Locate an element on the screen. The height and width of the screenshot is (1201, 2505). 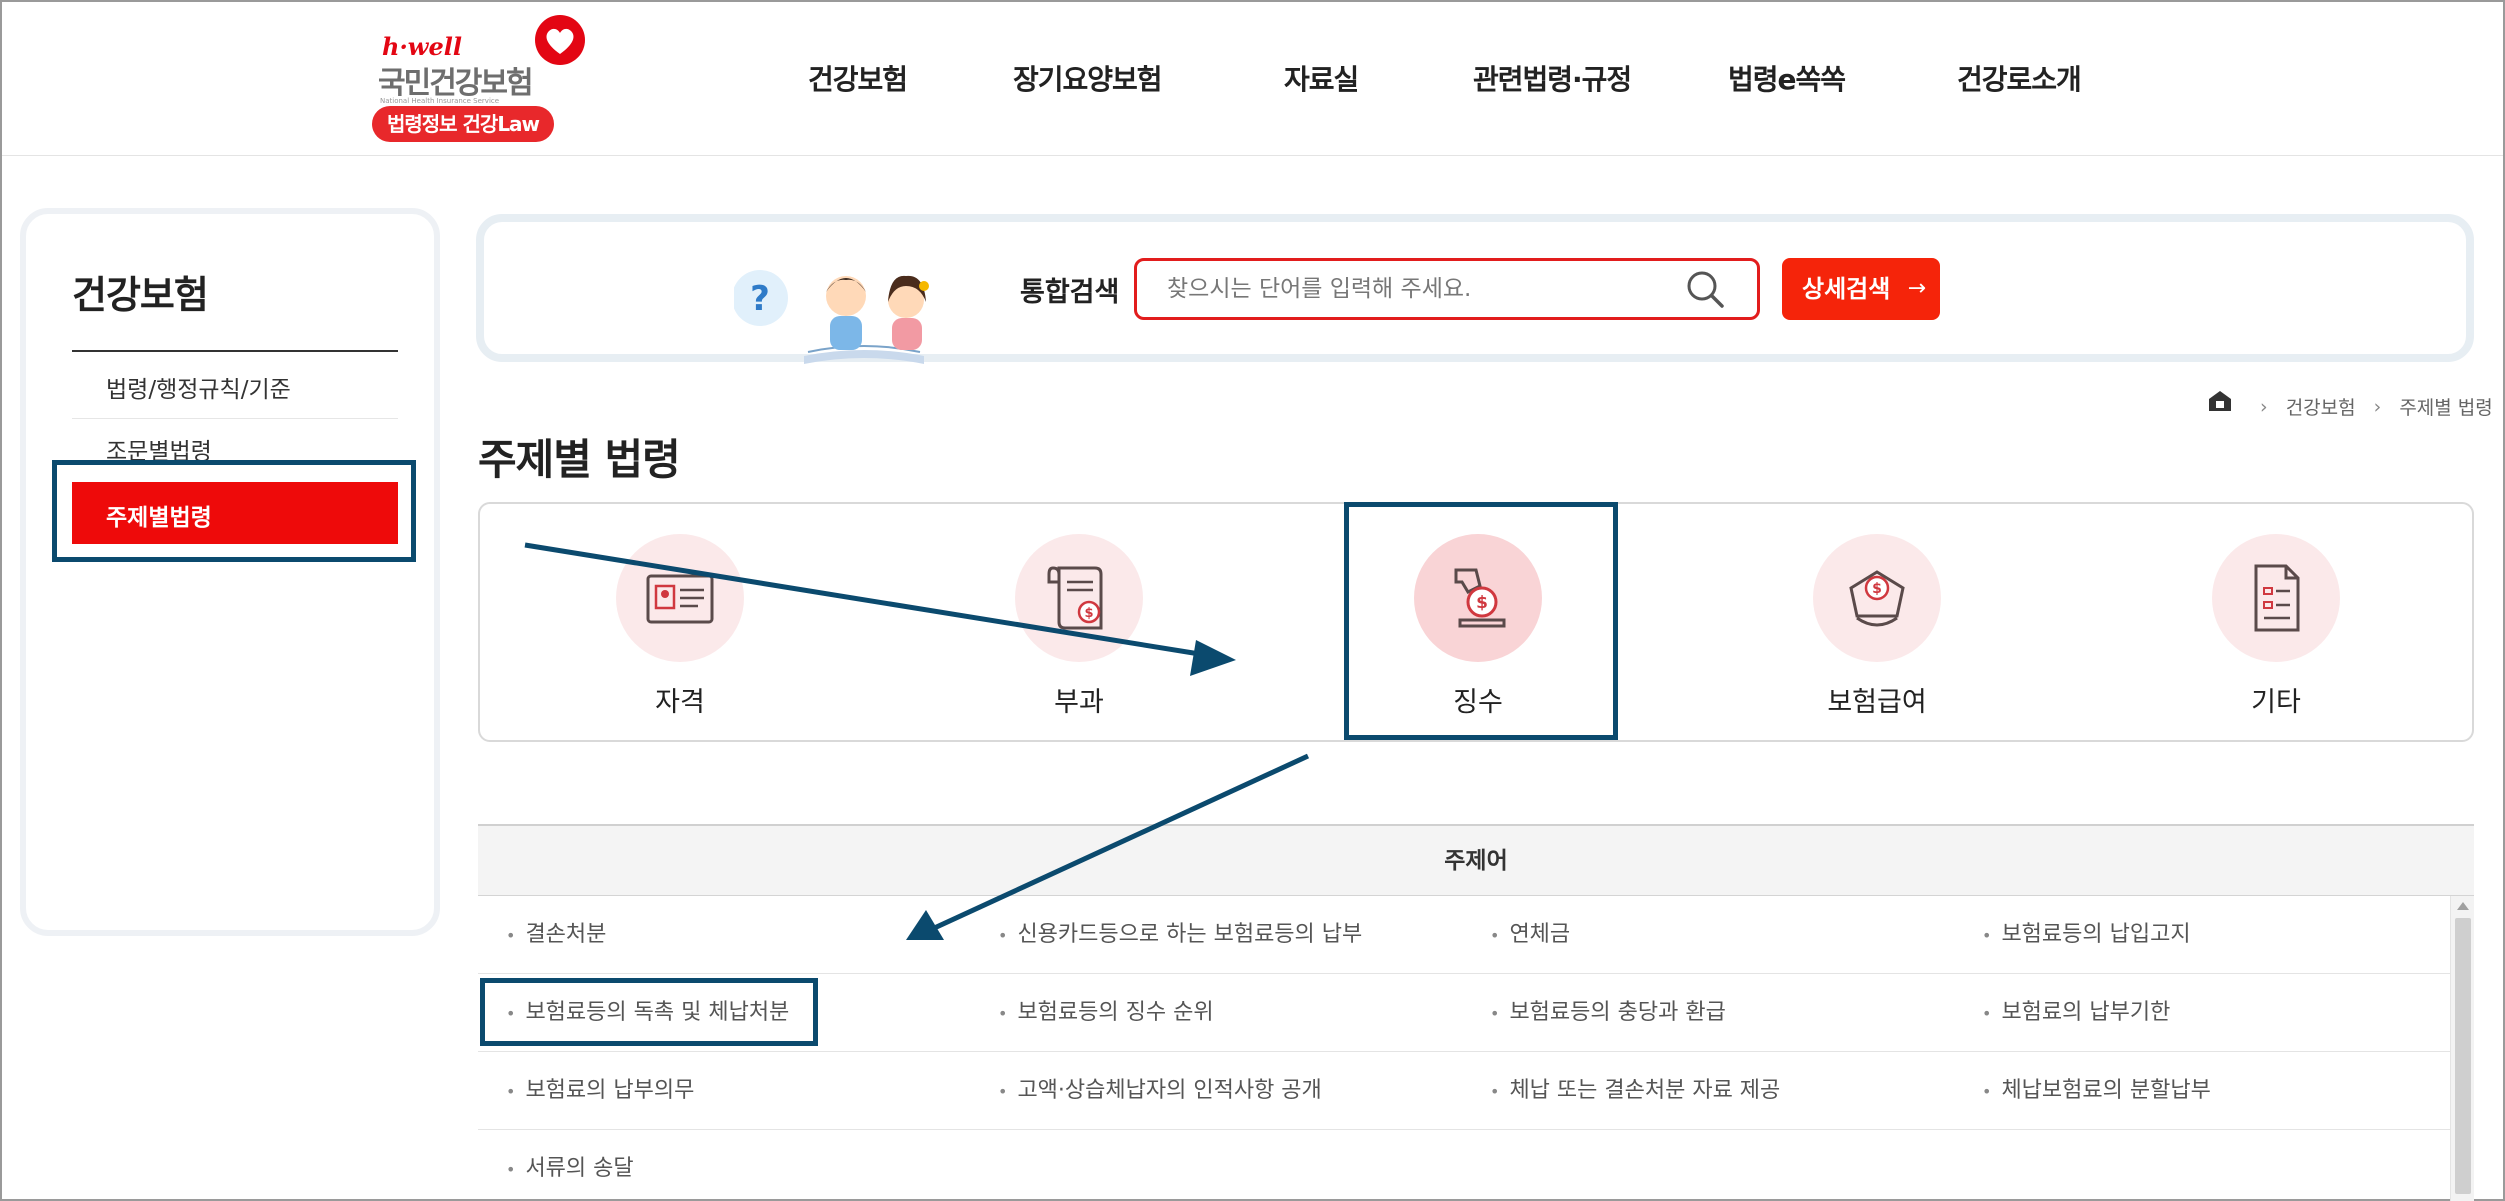
category-others: 기타 is located at coordinates (2276, 624).